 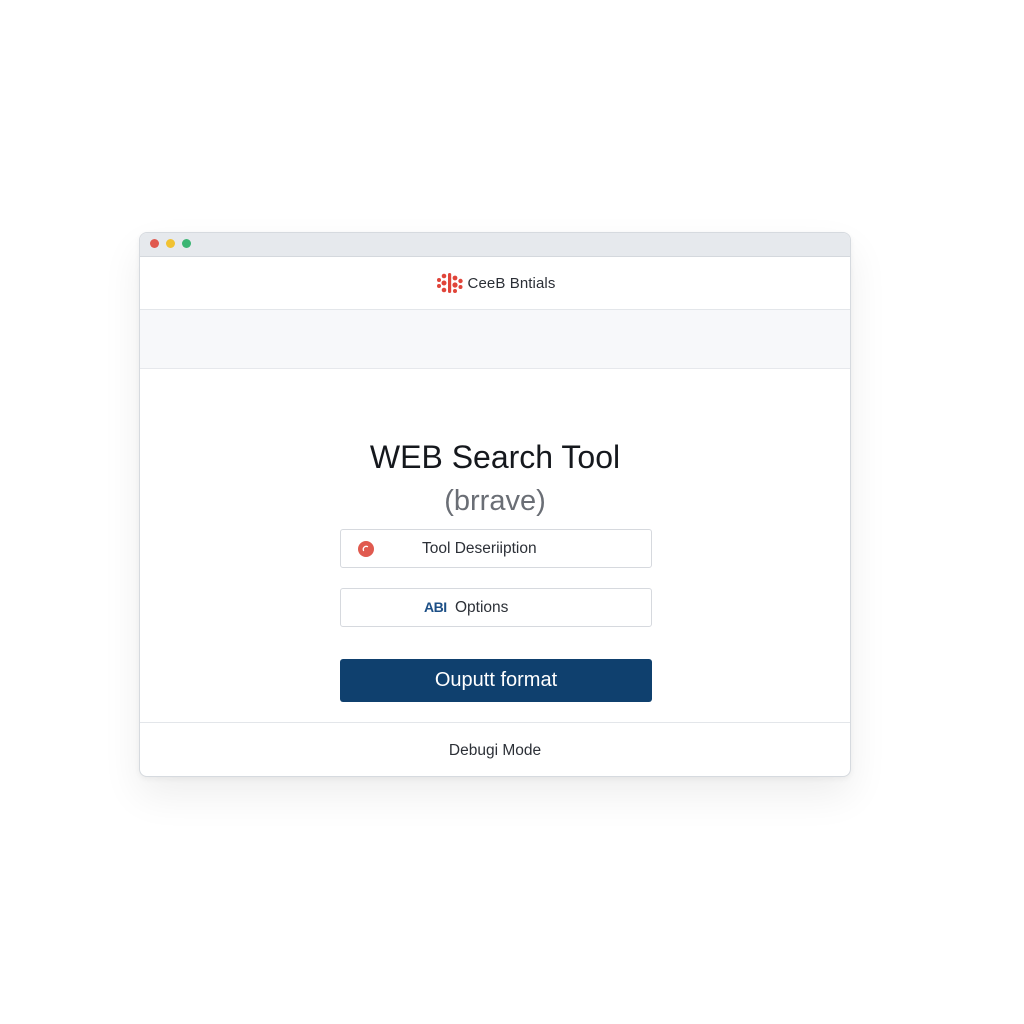 I want to click on brand: CeeB Bntials, so click(x=495, y=283).